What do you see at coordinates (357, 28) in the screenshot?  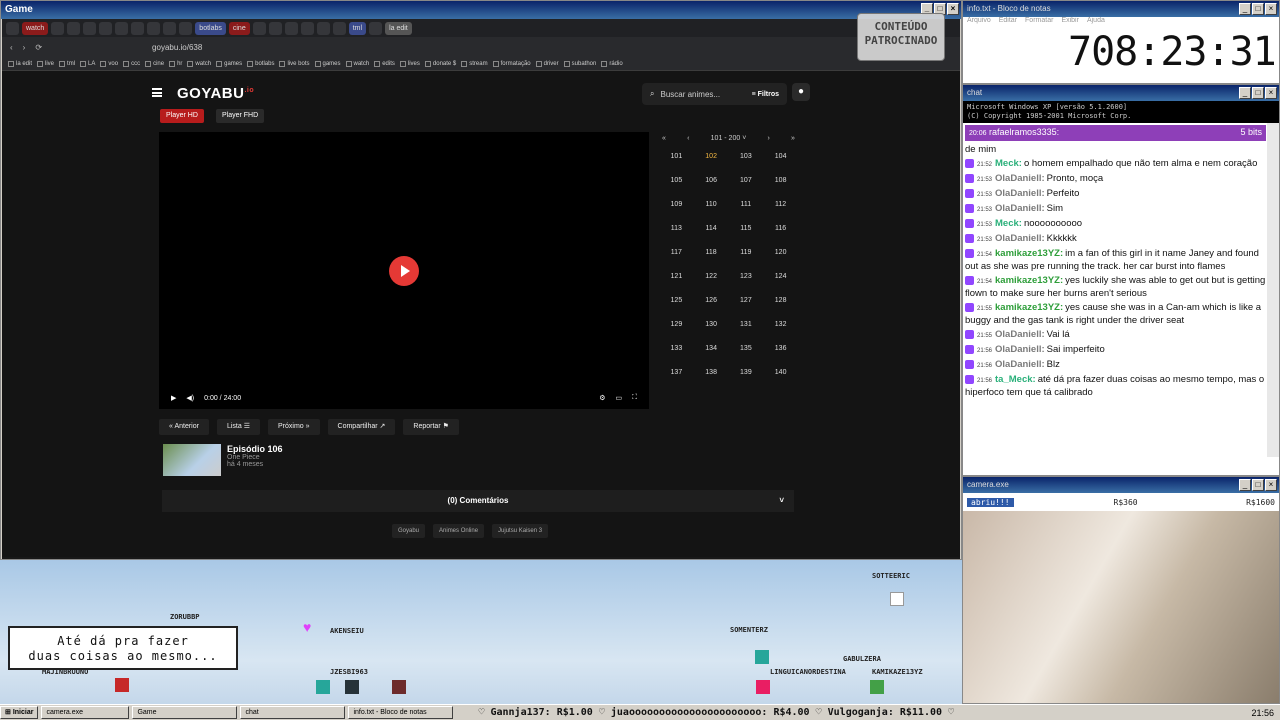 I see `tab-tml: tml` at bounding box center [357, 28].